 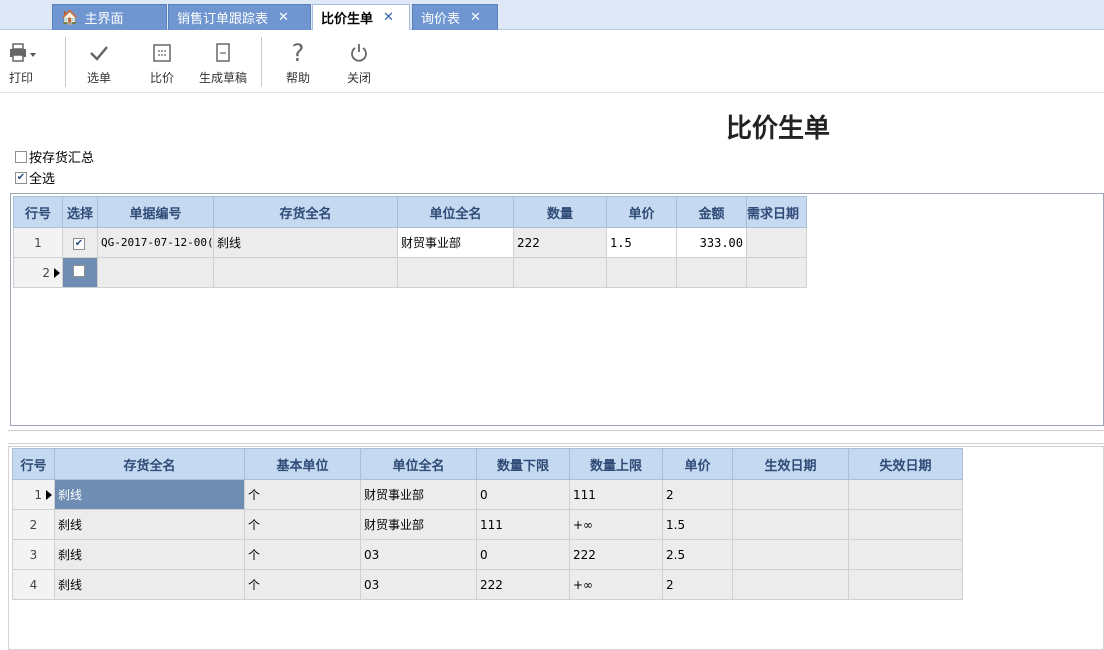 I want to click on generate-draft-button: 生成草稿, so click(x=223, y=62).